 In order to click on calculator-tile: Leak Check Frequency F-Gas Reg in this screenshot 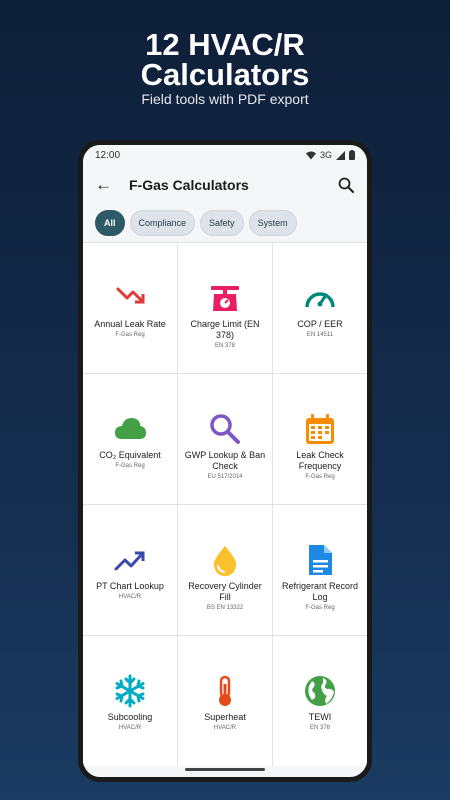, I will do `click(320, 439)`.